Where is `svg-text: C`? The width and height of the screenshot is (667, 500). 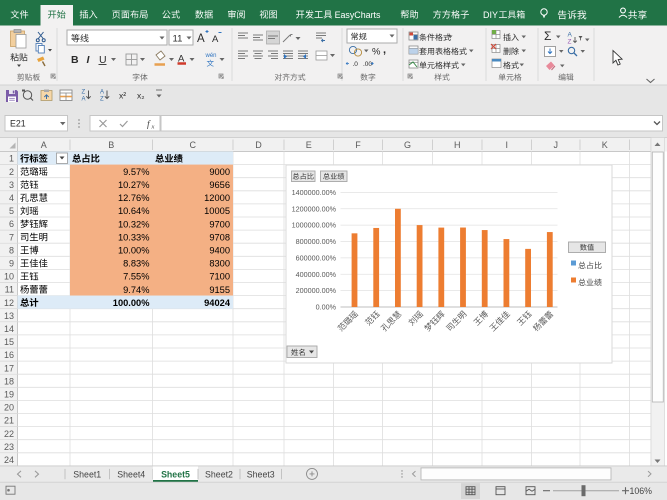 svg-text: C is located at coordinates (193, 145).